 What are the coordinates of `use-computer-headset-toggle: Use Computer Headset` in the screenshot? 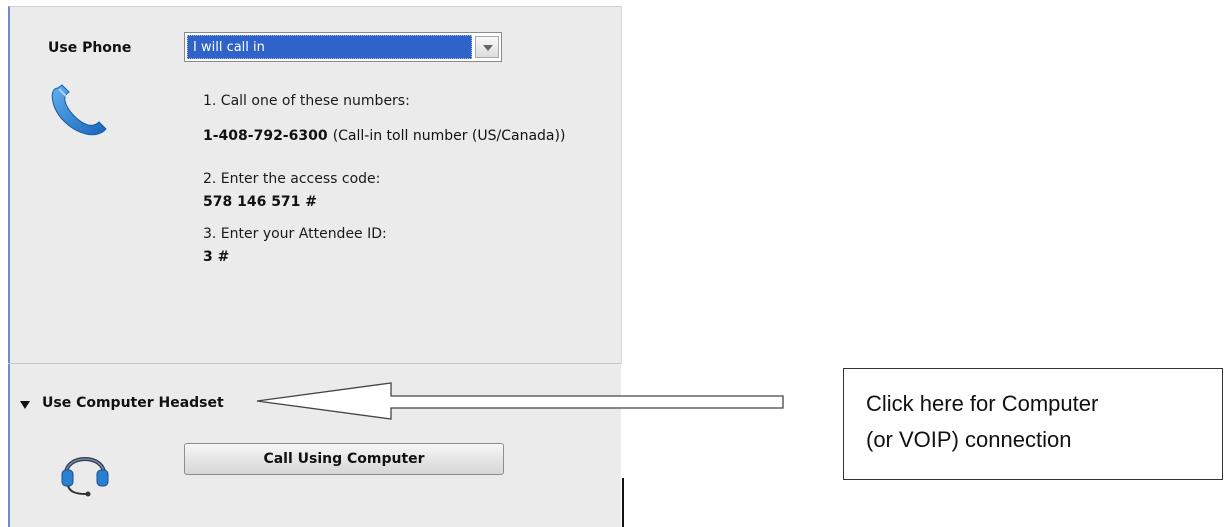 It's located at (133, 403).